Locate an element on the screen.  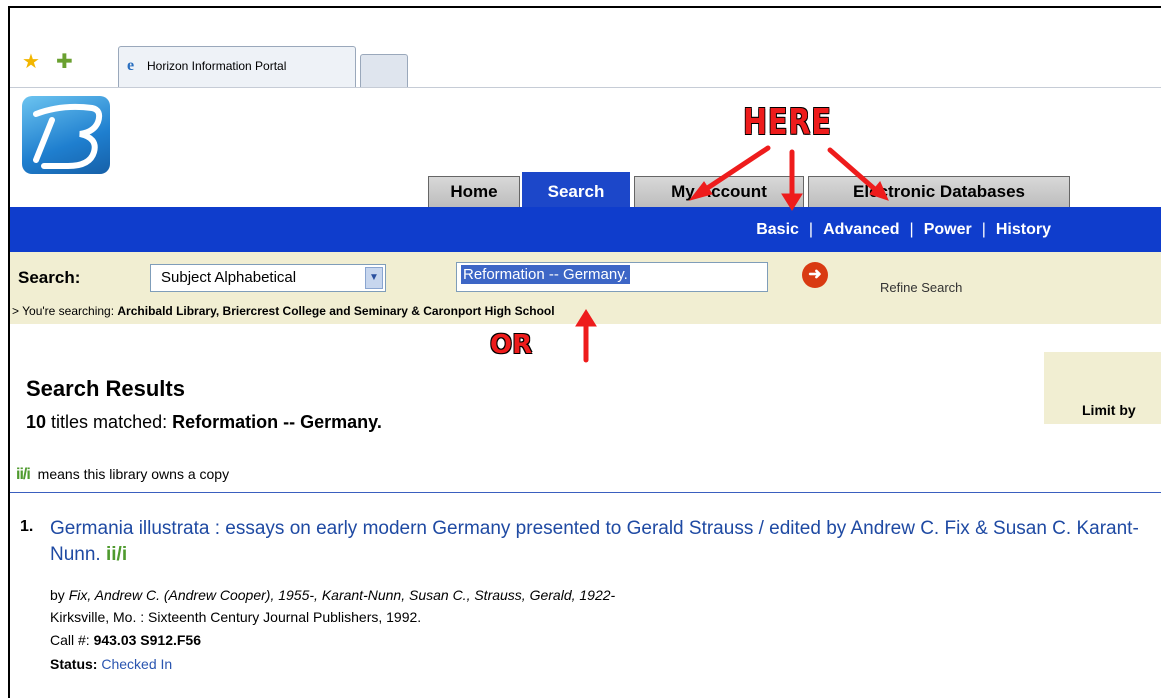
arrow-to-search-input-head is located at coordinates (586, 318).